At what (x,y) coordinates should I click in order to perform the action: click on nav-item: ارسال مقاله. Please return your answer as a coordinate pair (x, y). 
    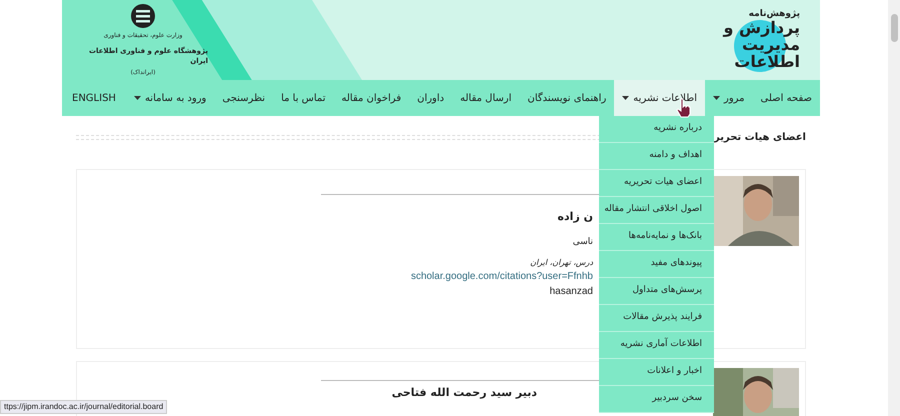
    Looking at the image, I should click on (486, 98).